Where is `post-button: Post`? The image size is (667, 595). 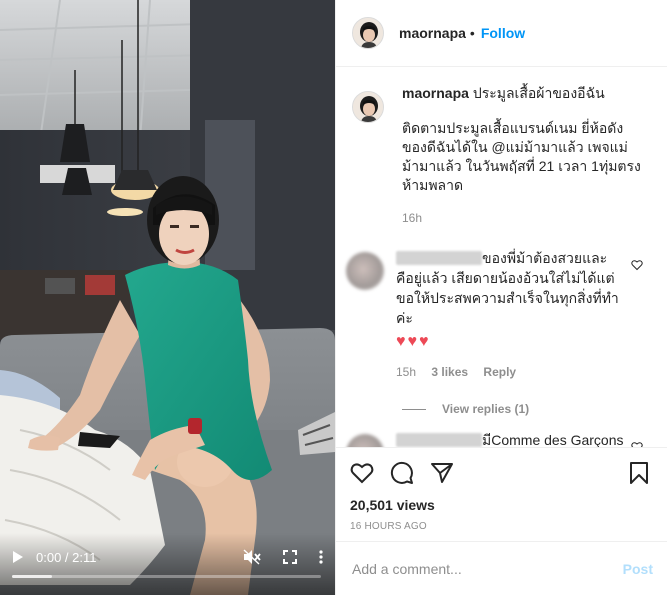
post-button: Post is located at coordinates (638, 569).